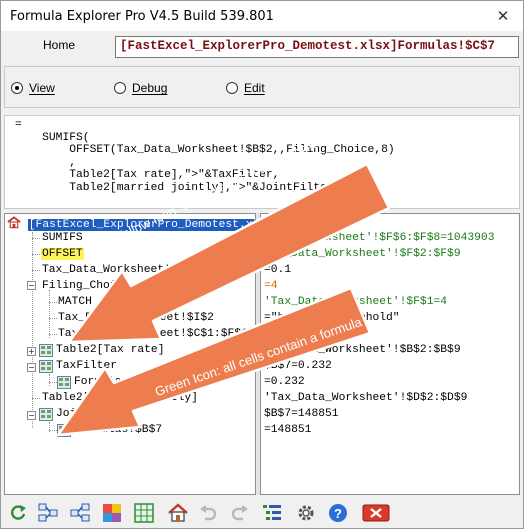  I want to click on settings-icon, so click(306, 513).